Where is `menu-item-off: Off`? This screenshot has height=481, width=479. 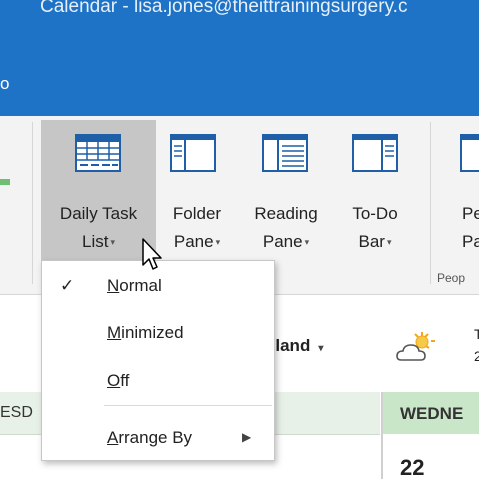
menu-item-off: Off is located at coordinates (158, 381).